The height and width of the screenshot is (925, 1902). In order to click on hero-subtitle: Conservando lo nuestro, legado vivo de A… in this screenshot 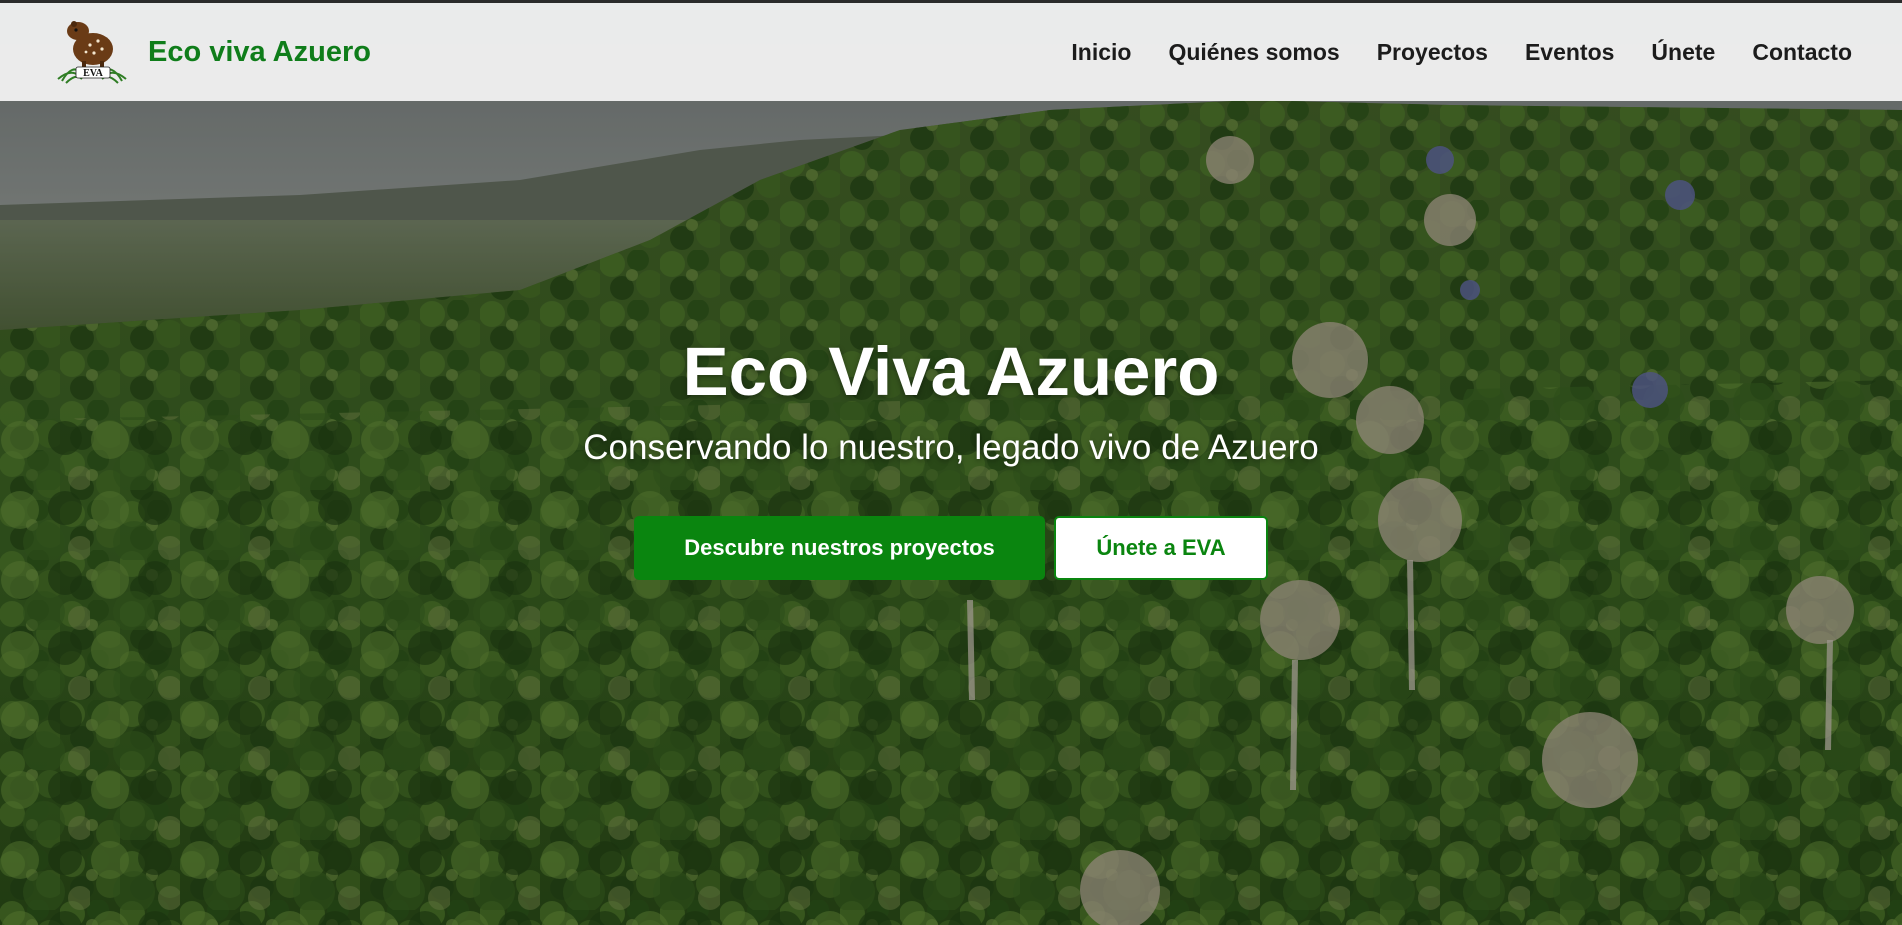, I will do `click(951, 447)`.